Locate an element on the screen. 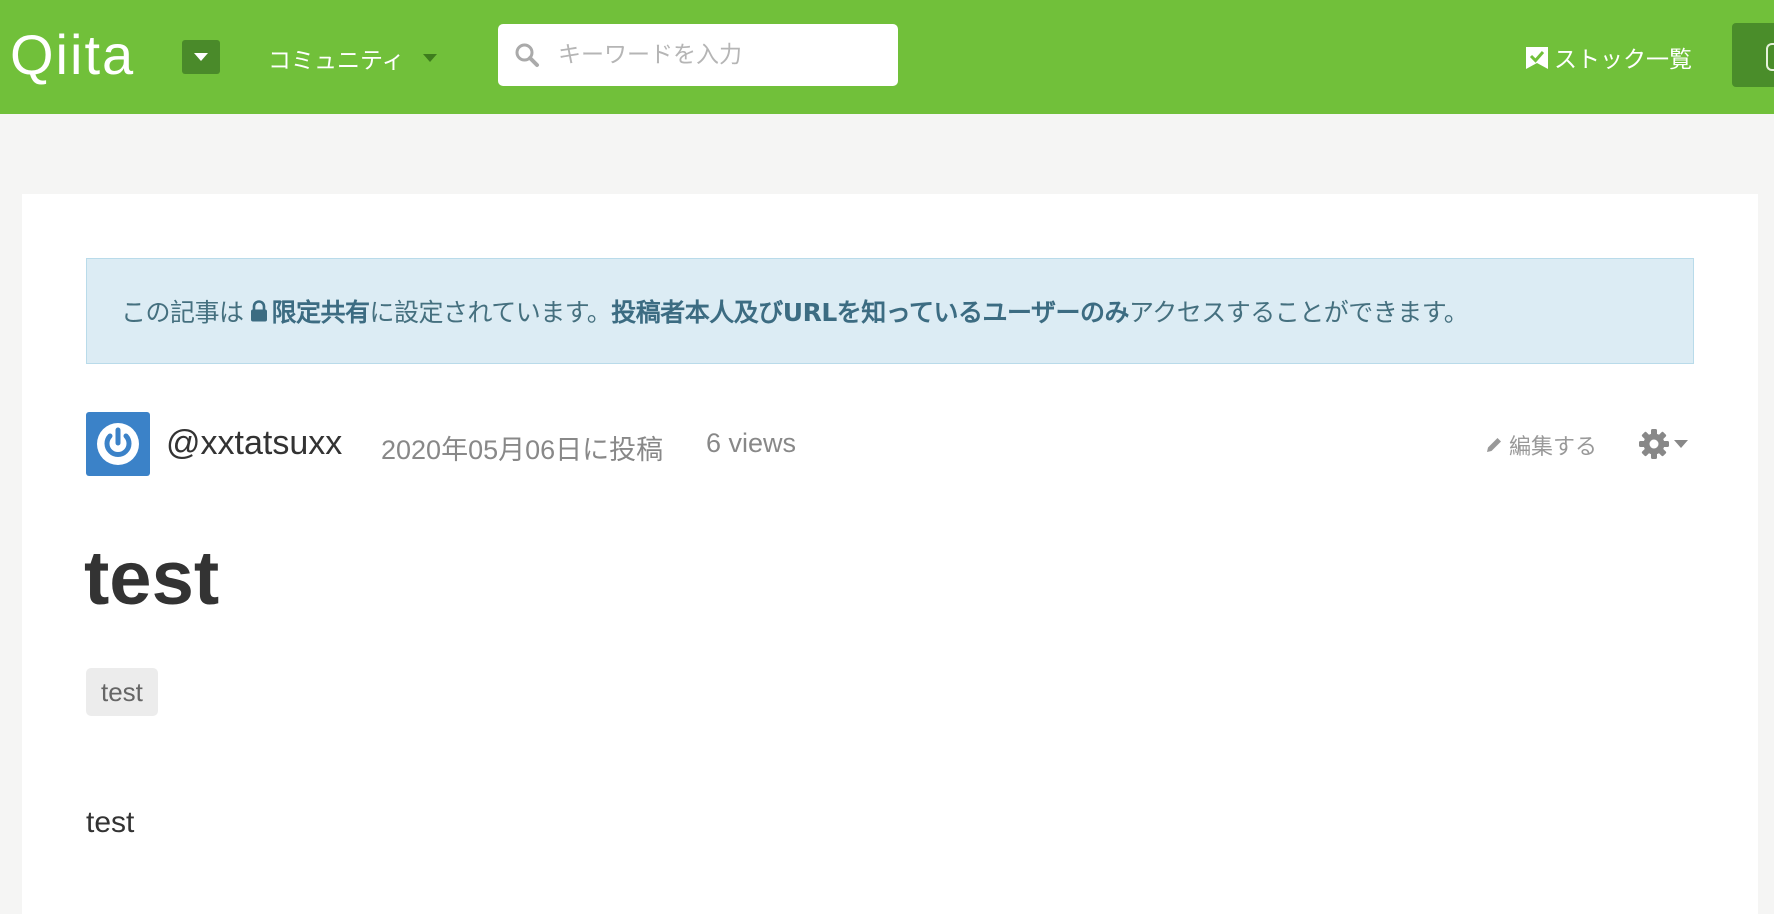  search-box is located at coordinates (698, 55).